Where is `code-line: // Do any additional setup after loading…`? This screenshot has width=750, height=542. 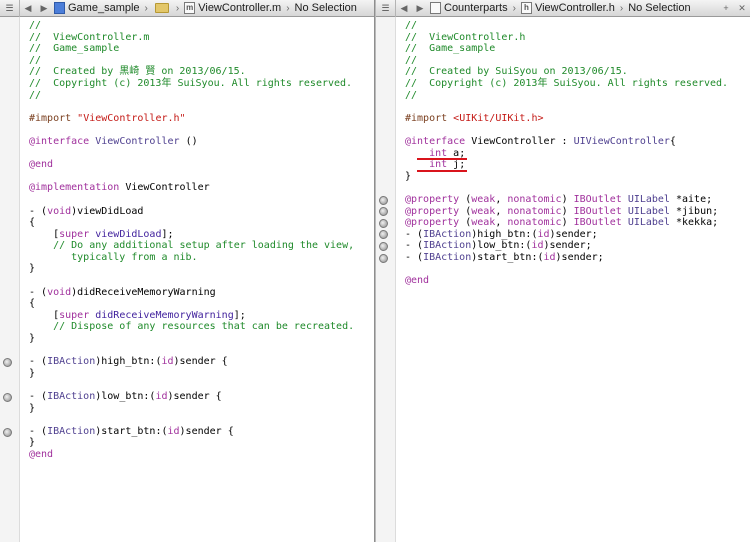 code-line: // Do any additional setup after loading… is located at coordinates (201, 246).